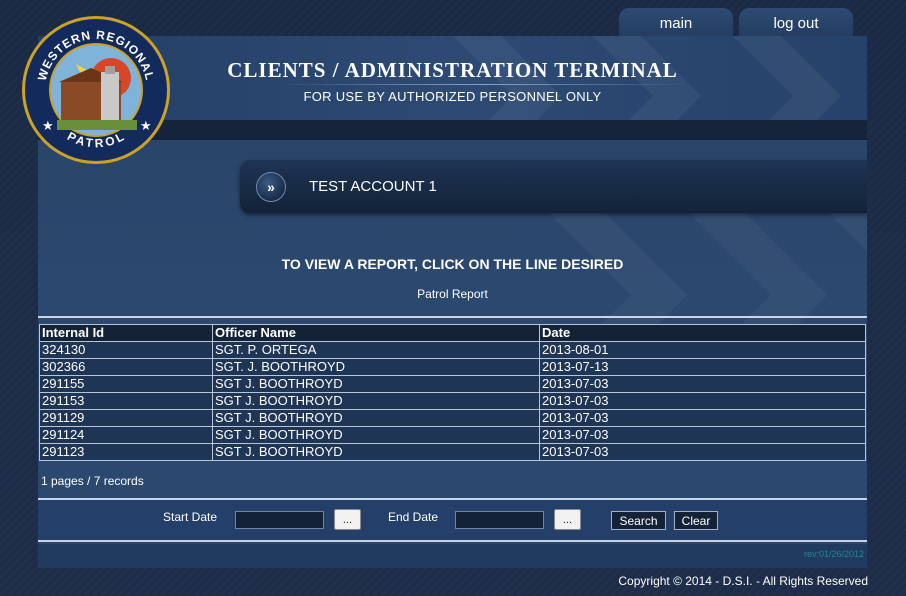 The width and height of the screenshot is (906, 596). I want to click on pager-summary: 1 pages / 7 records, so click(92, 481).